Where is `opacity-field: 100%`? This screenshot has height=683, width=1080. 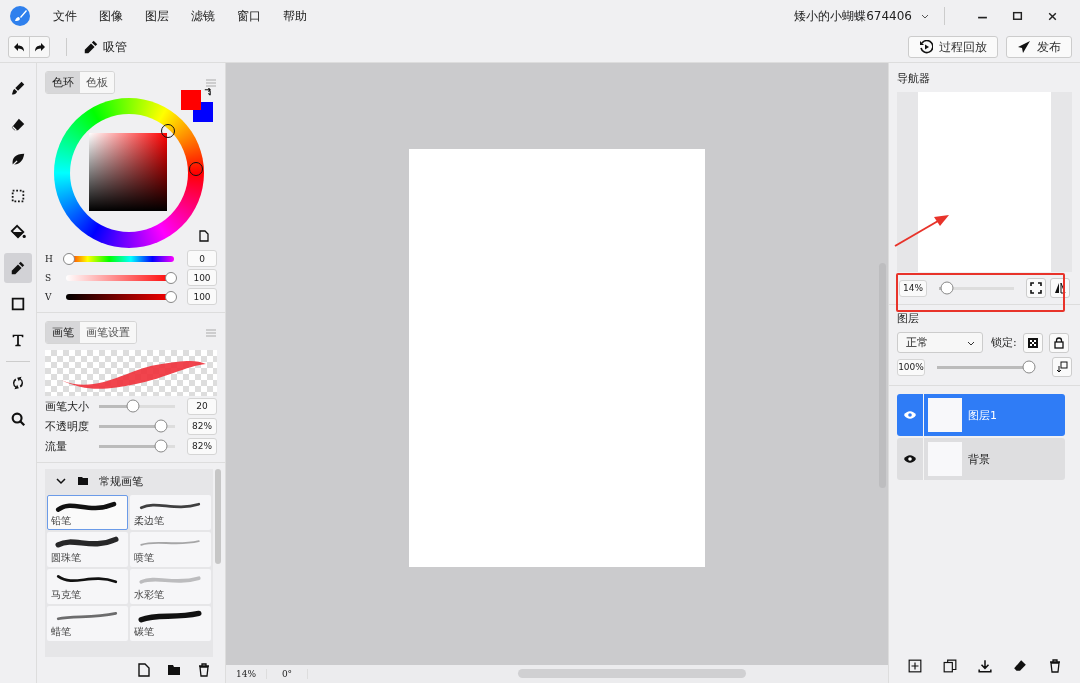
opacity-field: 100% is located at coordinates (911, 367).